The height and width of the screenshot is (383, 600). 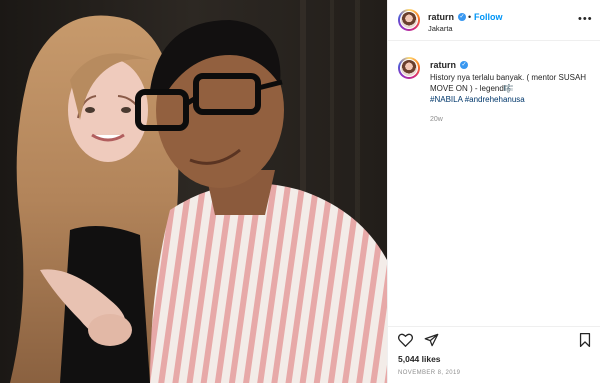 I want to click on caption-verified-badge-icon: ✓, so click(x=464, y=65).